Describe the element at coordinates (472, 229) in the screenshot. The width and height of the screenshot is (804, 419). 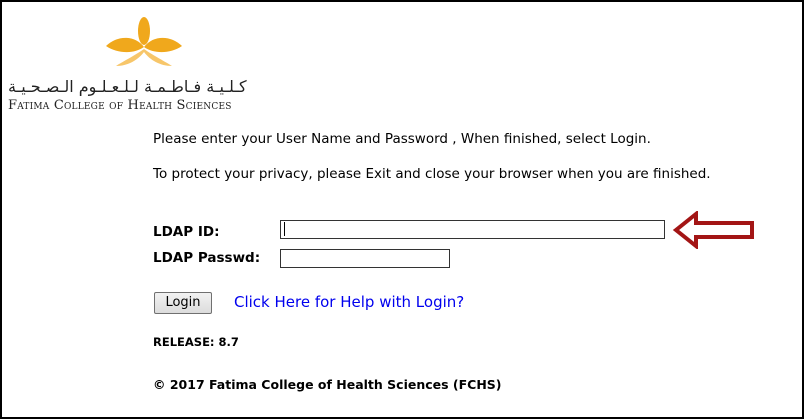
I see `ldap-id-input` at that location.